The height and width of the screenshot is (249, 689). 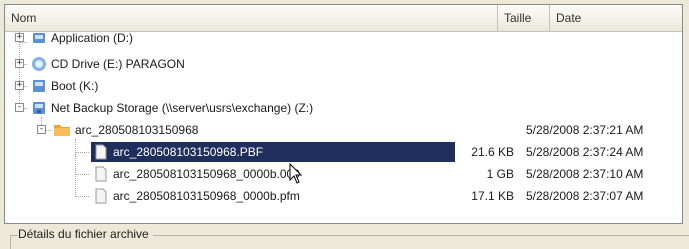 What do you see at coordinates (492, 196) in the screenshot?
I see `file-size: 17.1 KB` at bounding box center [492, 196].